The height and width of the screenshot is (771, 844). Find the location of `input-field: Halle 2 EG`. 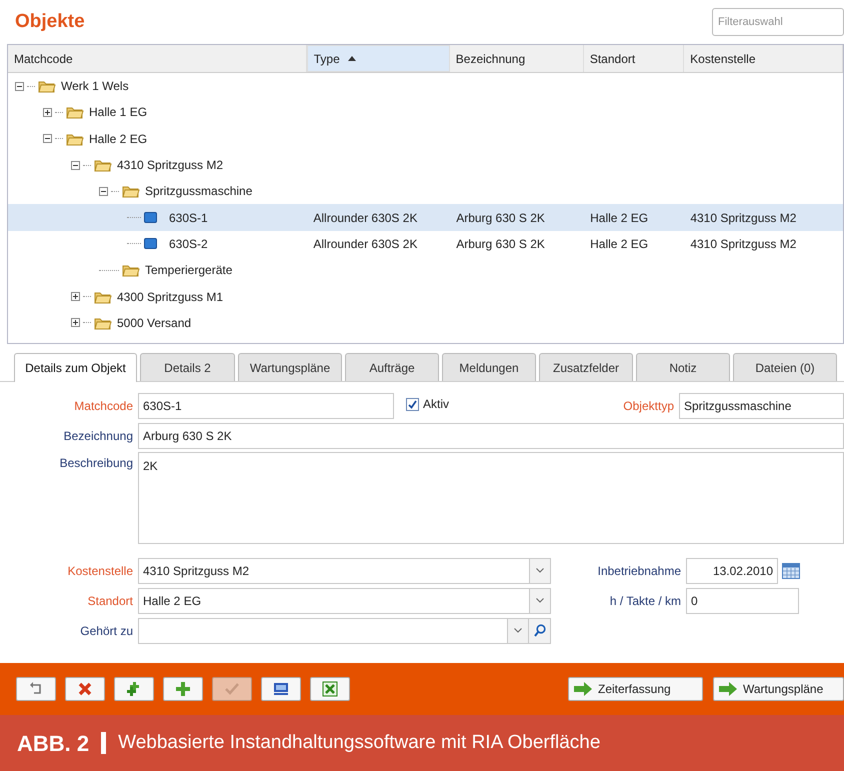

input-field: Halle 2 EG is located at coordinates (334, 601).